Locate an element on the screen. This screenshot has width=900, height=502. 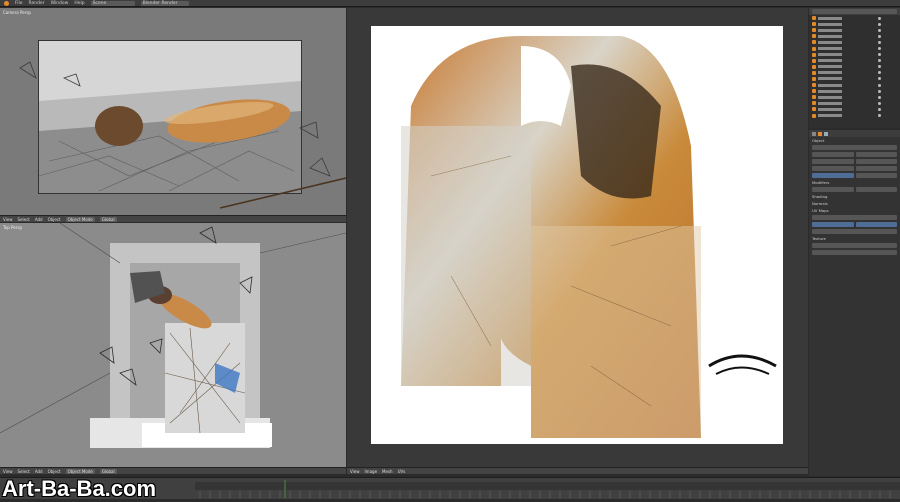
uv-view-menu: View is located at coordinates (355, 471).